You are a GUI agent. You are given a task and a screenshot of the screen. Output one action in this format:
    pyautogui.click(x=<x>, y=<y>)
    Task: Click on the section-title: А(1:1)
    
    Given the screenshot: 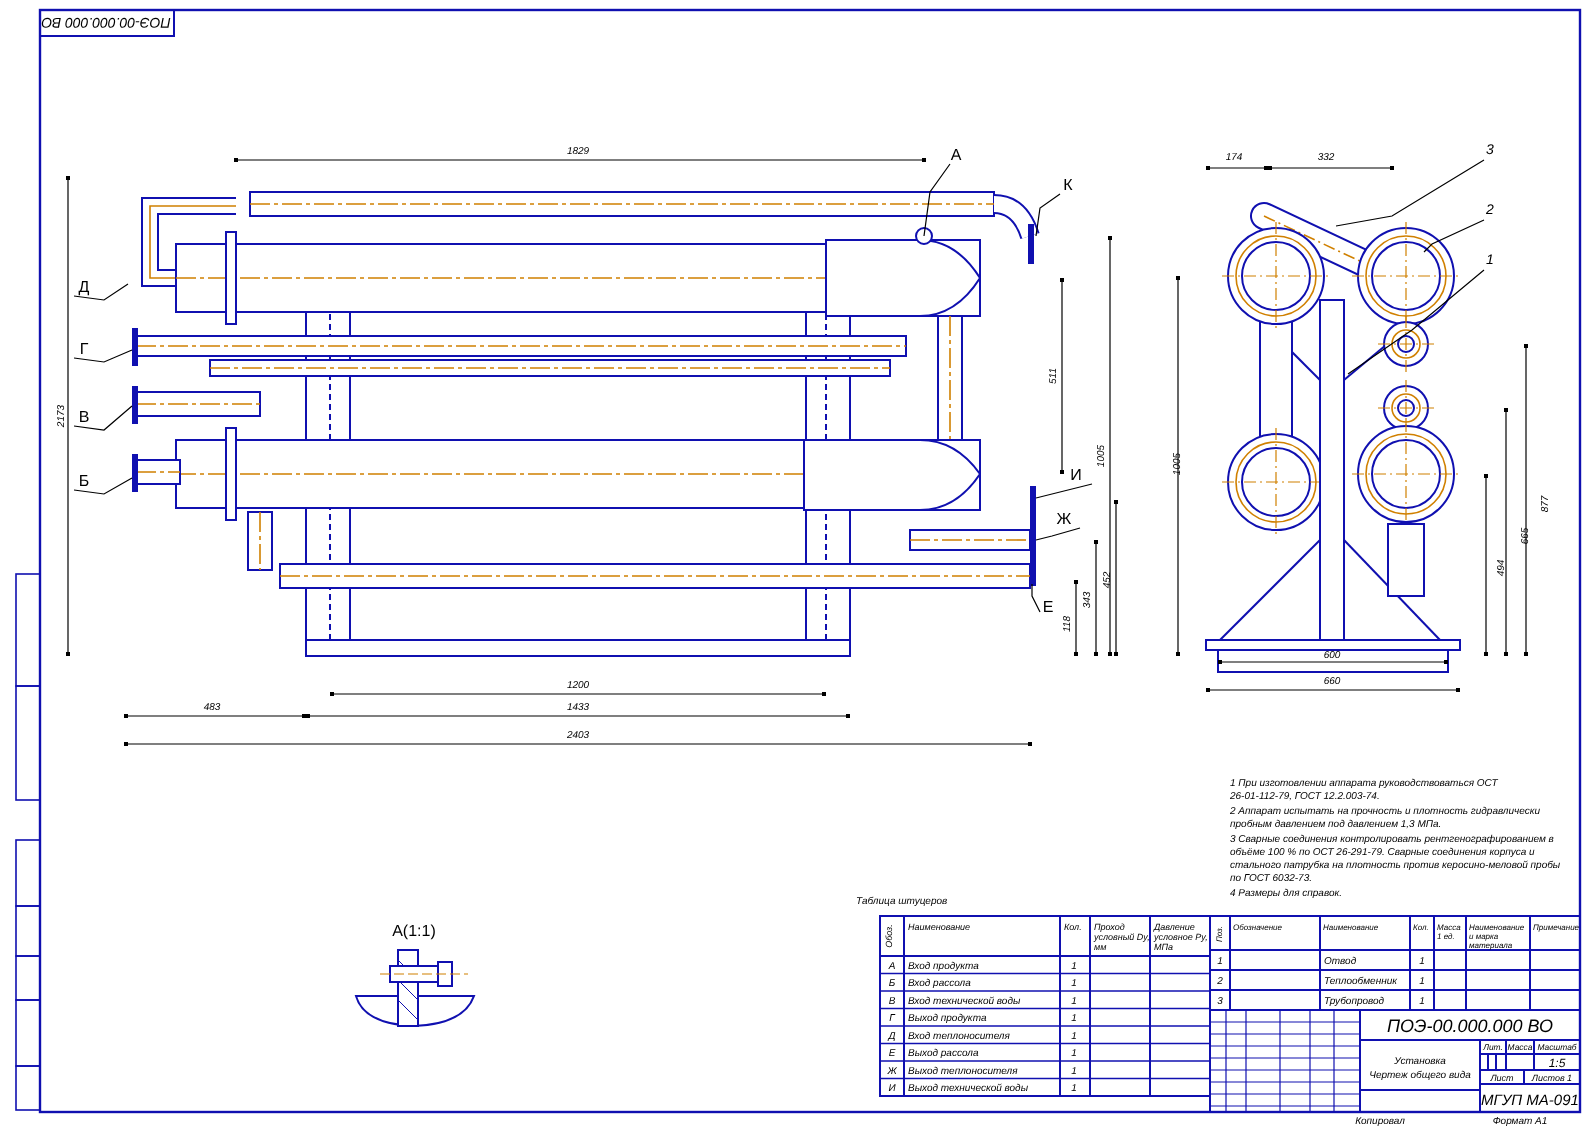 What is the action you would take?
    pyautogui.click(x=414, y=931)
    